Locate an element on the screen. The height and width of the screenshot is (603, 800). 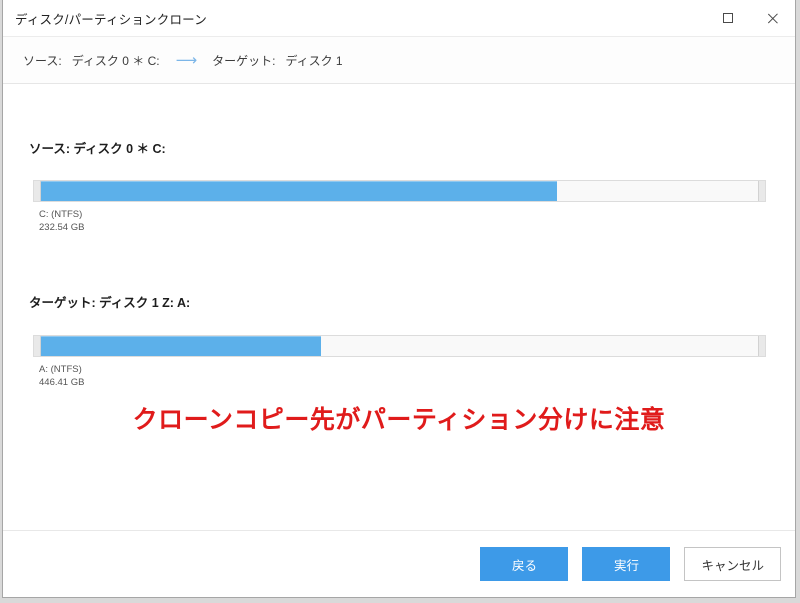
warning-annotation: クローンコピー先がパーティション分けに注意 is located at coordinates (399, 420).